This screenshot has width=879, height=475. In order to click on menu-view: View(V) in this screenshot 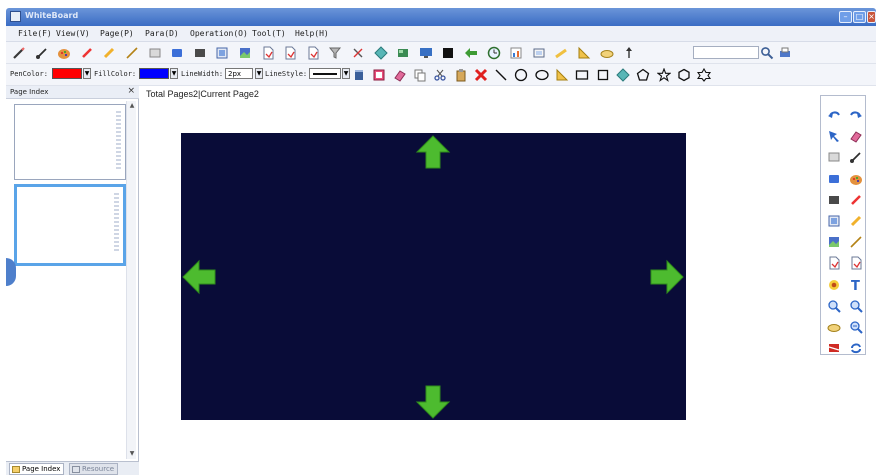, I will do `click(73, 33)`.